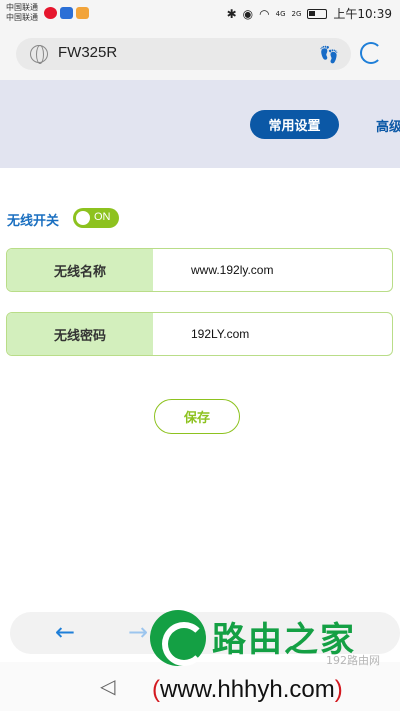  Describe the element at coordinates (248, 13) in the screenshot. I see `eye-icon: ◉` at that location.